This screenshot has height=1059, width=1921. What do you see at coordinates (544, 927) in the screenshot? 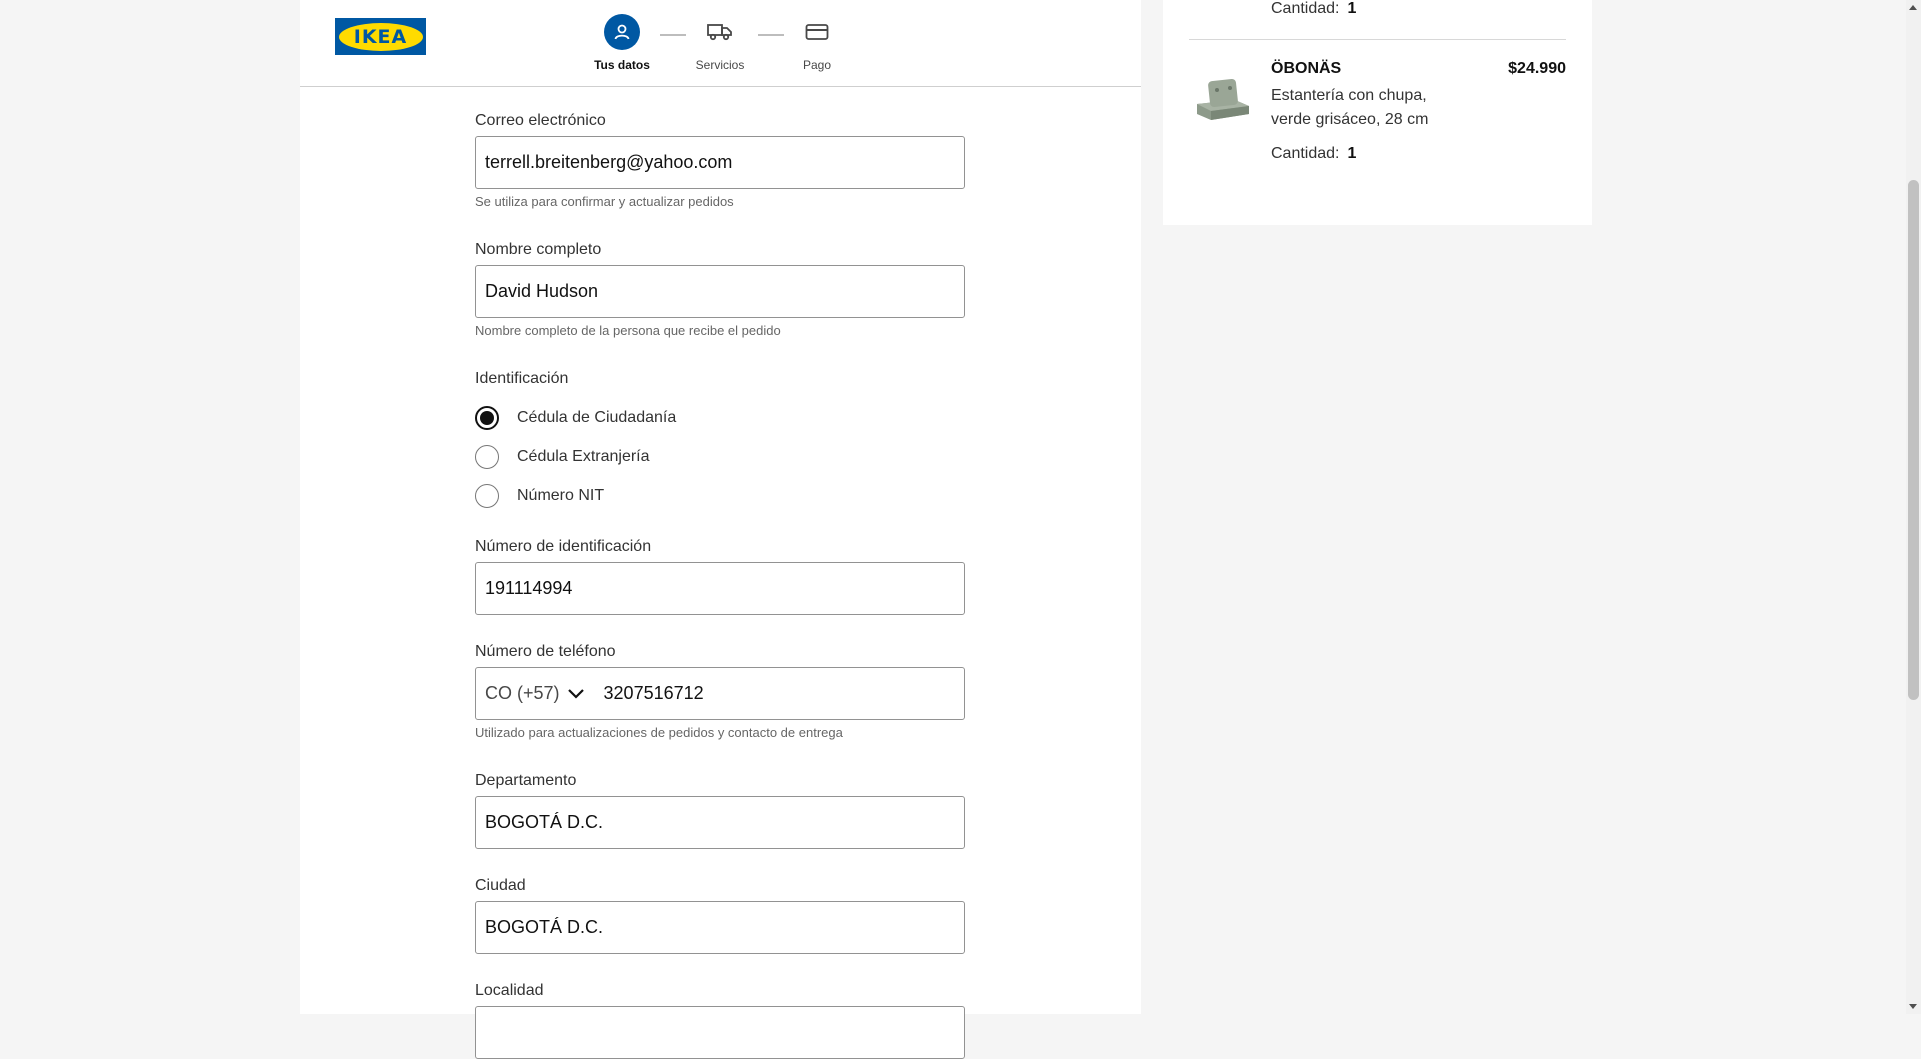
I see `city-value: BOGOTÁ D.C.` at bounding box center [544, 927].